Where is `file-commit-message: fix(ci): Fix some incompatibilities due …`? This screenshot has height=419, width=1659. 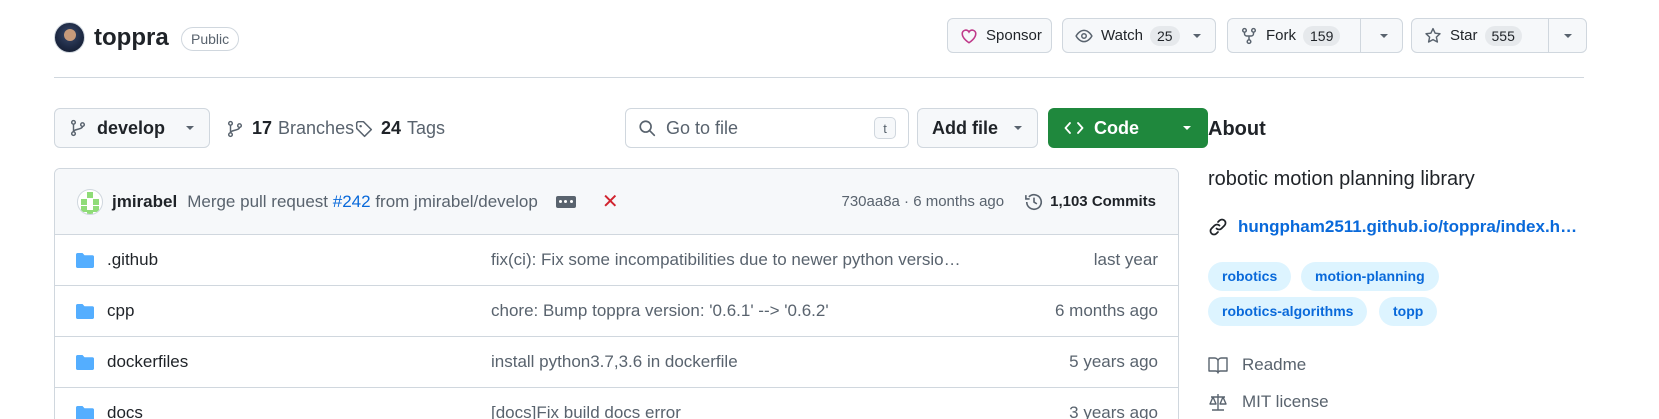
file-commit-message: fix(ci): Fix some incompatibilities due … is located at coordinates (792, 260).